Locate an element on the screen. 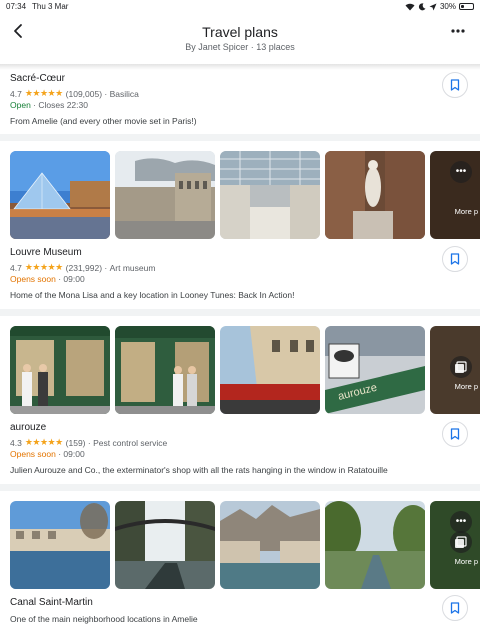 Image resolution: width=480 pixels, height=640 pixels. review-count: (109,005) is located at coordinates (84, 93).